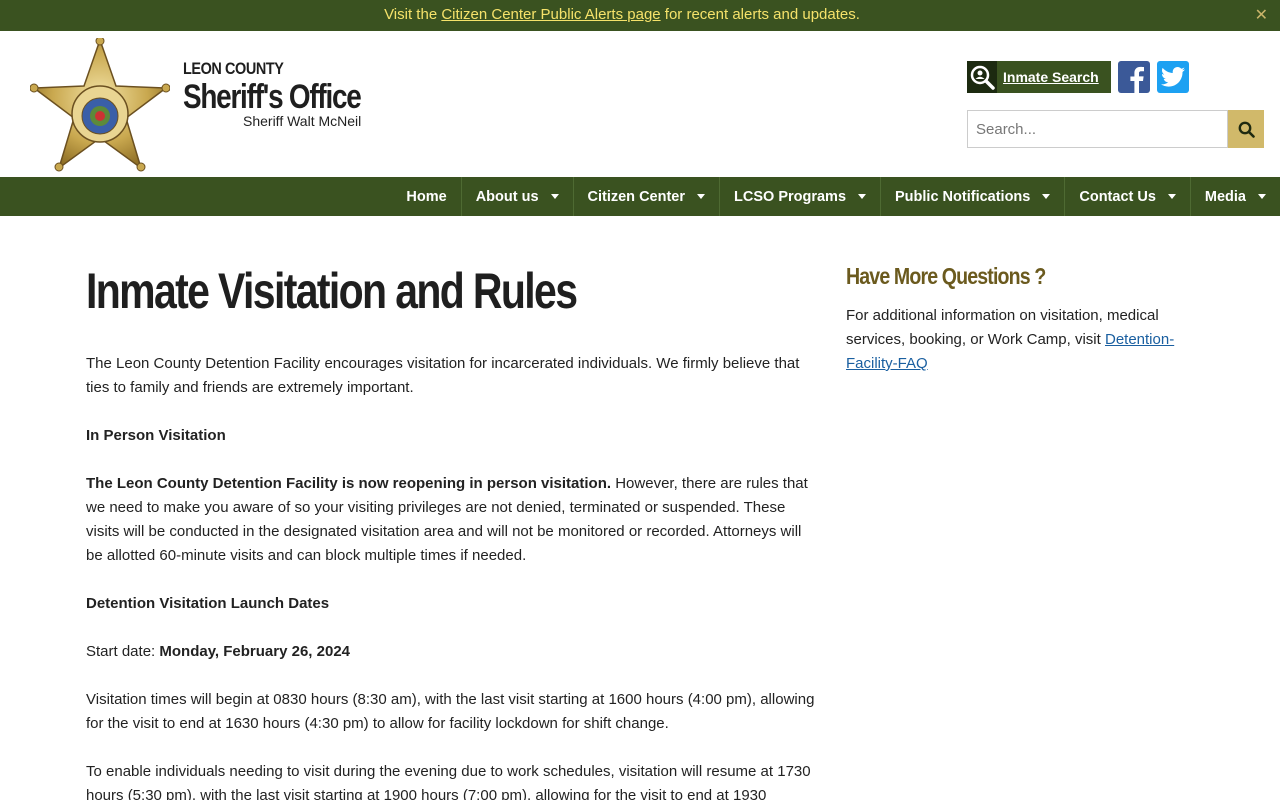 Image resolution: width=1280 pixels, height=800 pixels. I want to click on nav-item-label: Citizen Center, so click(636, 196).